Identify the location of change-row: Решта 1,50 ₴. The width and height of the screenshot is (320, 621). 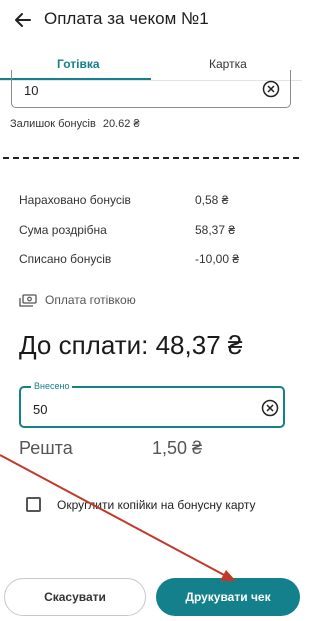
(110, 448).